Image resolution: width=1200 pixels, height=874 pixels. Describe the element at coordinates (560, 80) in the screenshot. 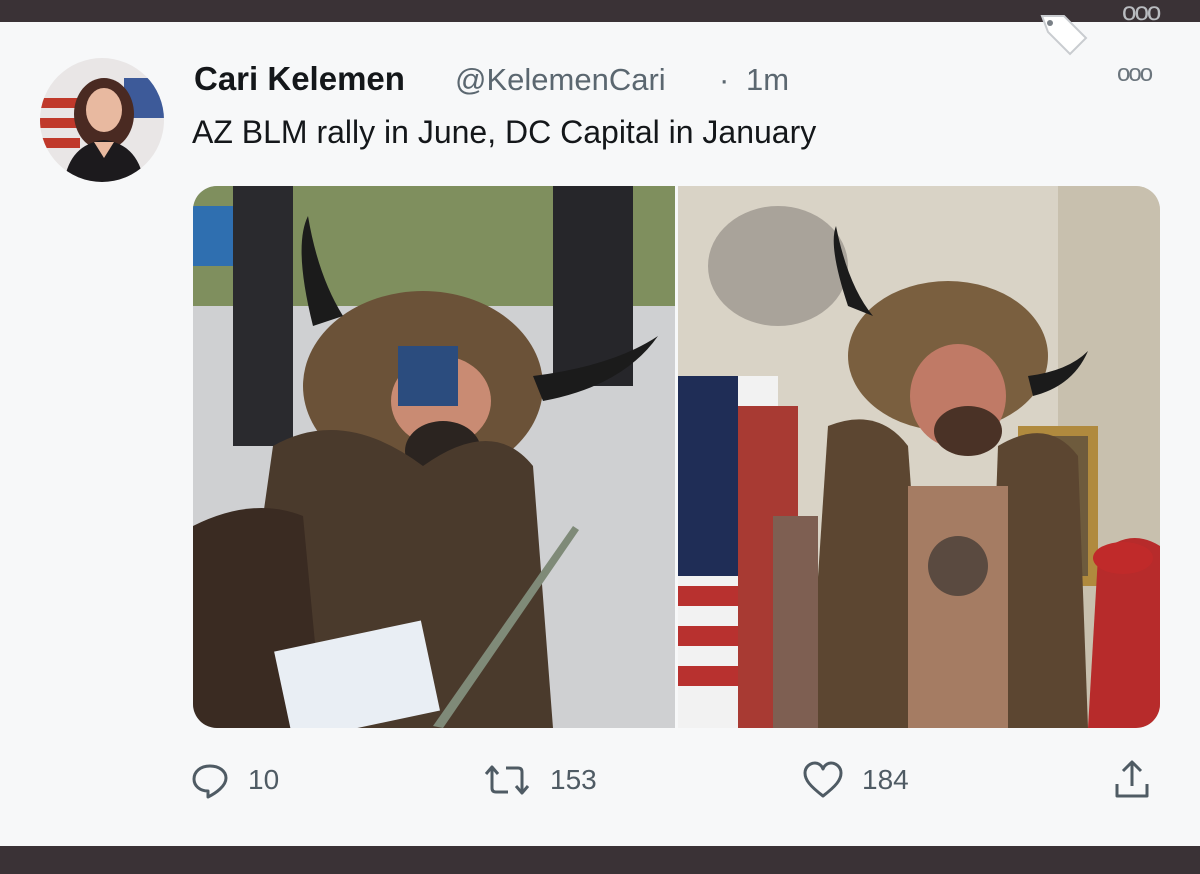

I see `author-handle: @KelemenCari` at that location.